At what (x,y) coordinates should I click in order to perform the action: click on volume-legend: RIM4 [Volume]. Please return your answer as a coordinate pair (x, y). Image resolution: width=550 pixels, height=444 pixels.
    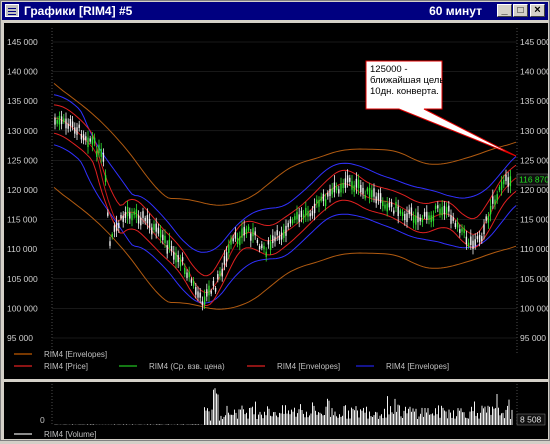
    Looking at the image, I should click on (55, 434).